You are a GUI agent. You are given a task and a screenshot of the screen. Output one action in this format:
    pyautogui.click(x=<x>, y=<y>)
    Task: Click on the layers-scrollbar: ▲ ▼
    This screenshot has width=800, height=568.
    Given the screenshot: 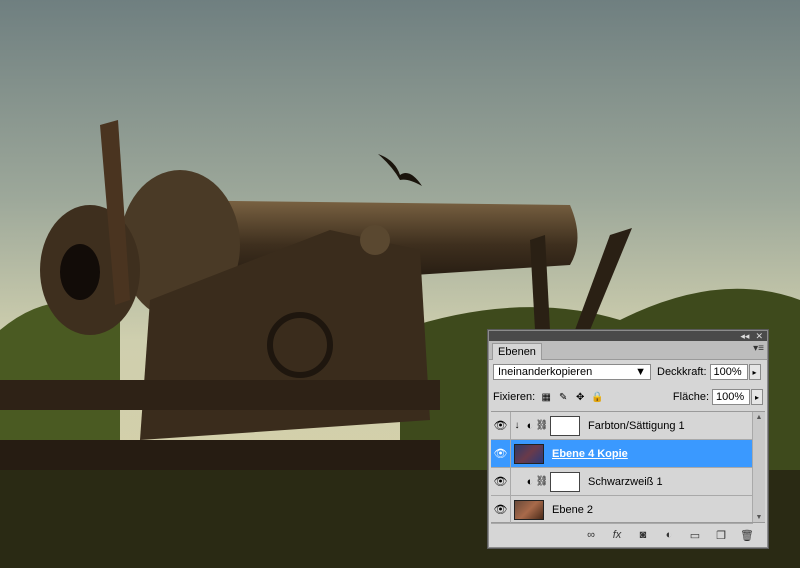 What is the action you would take?
    pyautogui.click(x=758, y=467)
    